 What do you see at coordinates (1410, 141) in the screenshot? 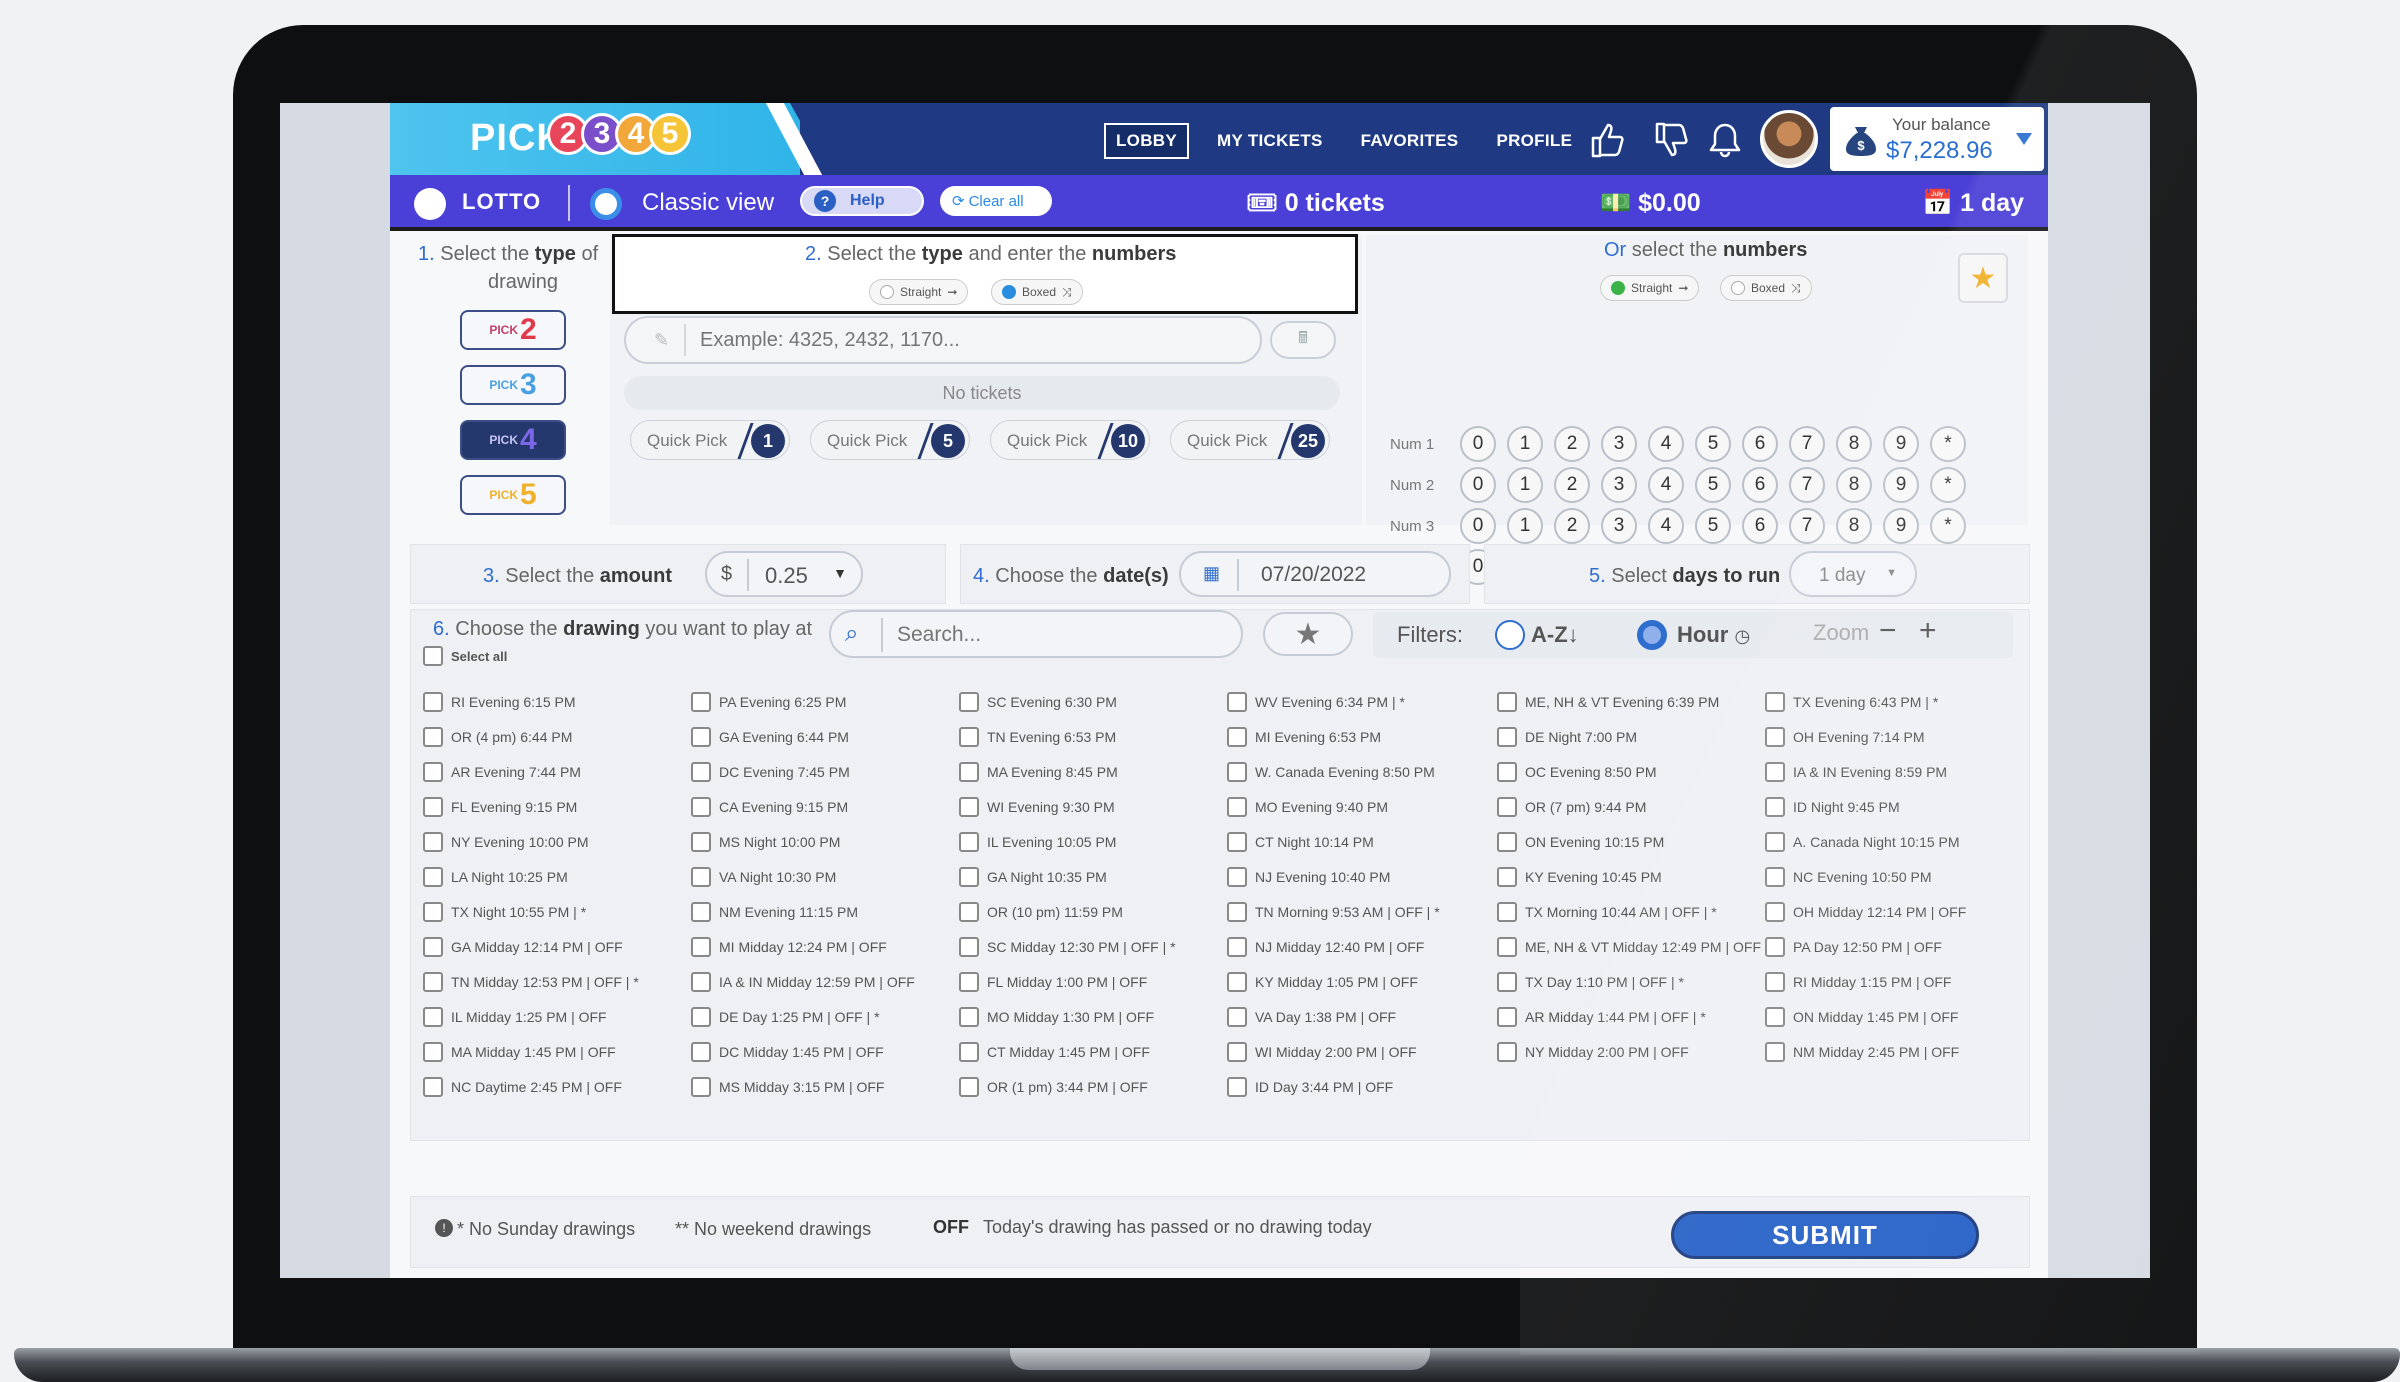
I see `nav-favorites: FAVORITES` at bounding box center [1410, 141].